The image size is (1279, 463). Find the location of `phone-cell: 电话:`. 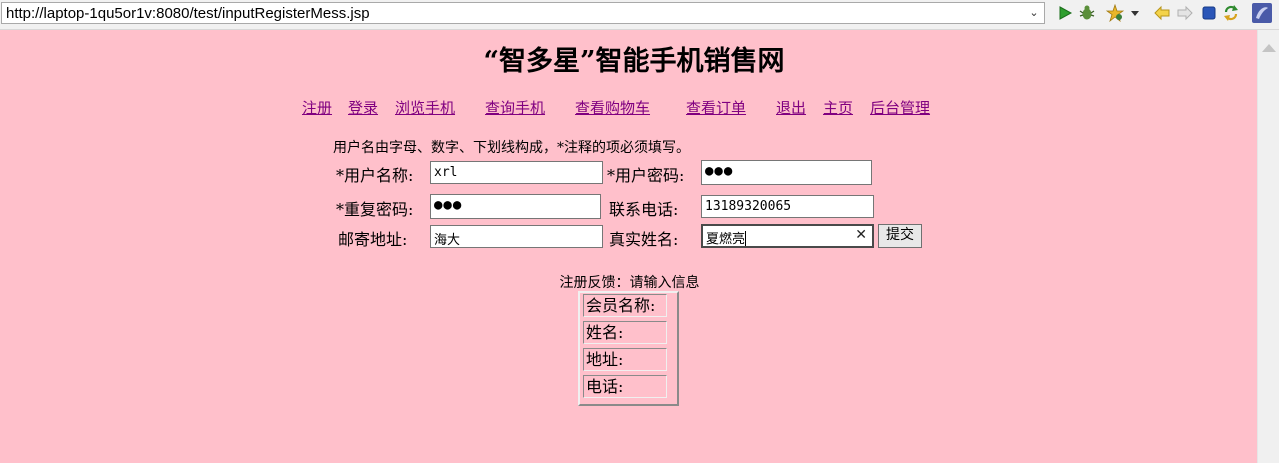

phone-cell: 电话: is located at coordinates (625, 386).